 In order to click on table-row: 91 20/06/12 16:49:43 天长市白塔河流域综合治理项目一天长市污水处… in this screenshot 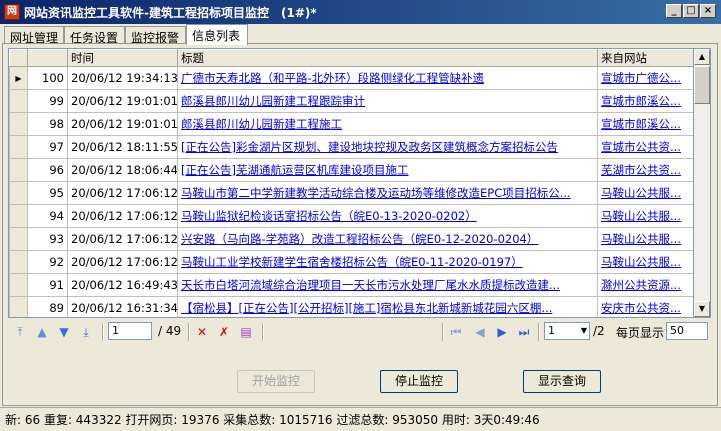, I will do `click(351, 285)`.